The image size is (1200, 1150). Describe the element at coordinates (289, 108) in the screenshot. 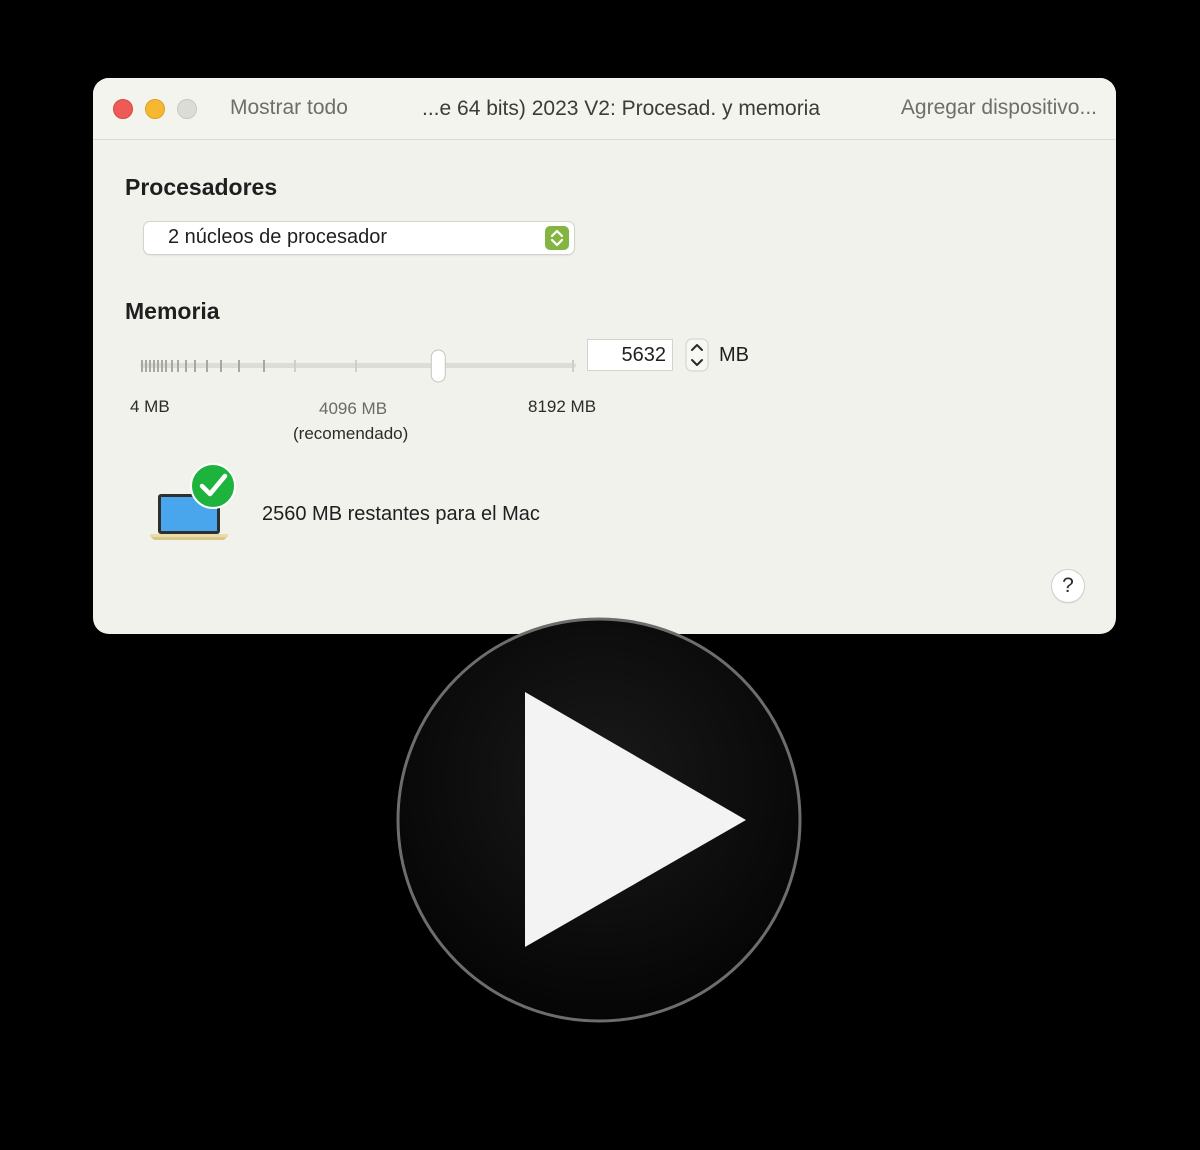

I see `show-all-button: Mostrar todo` at that location.